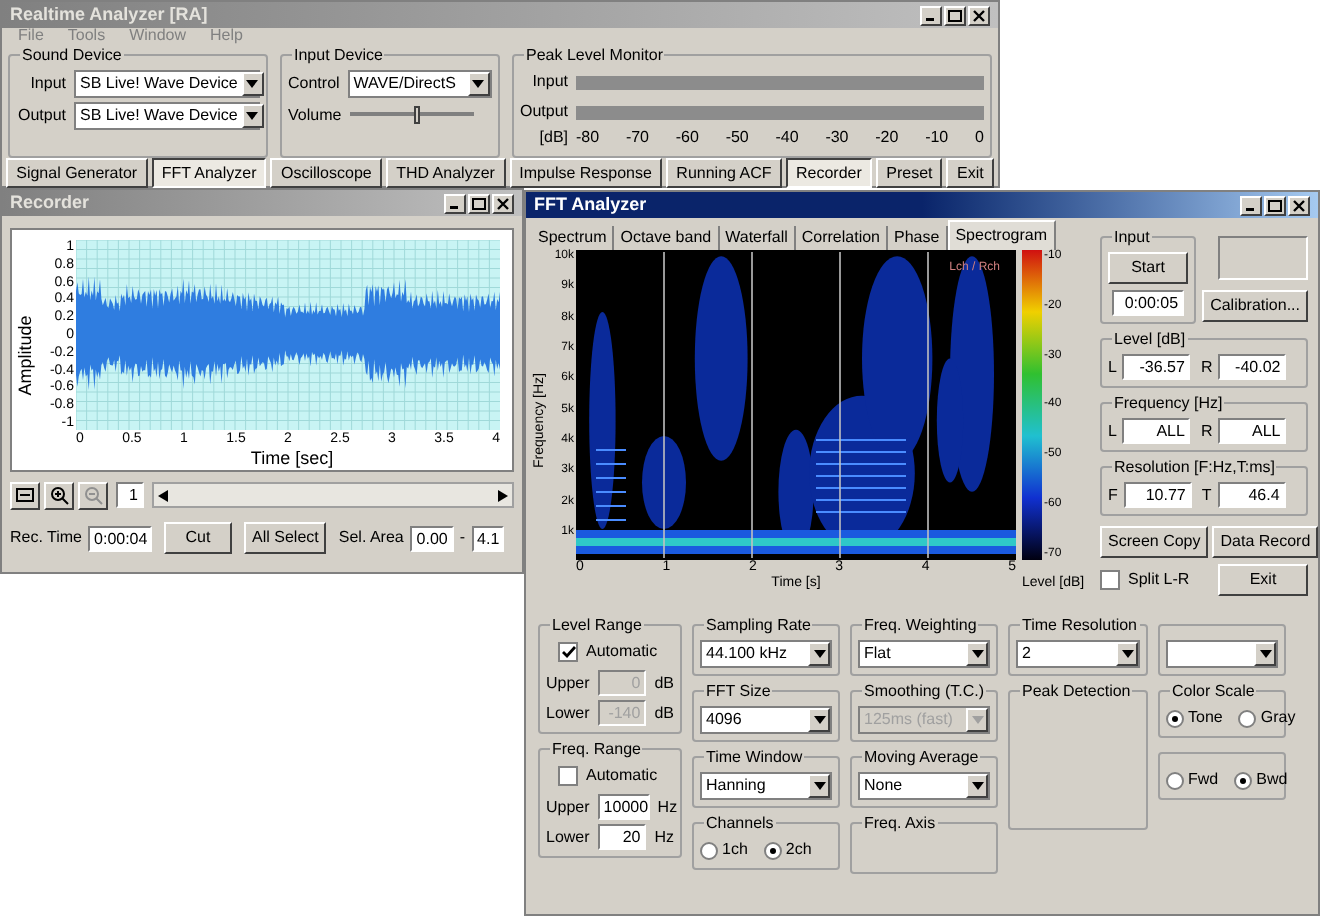 This screenshot has width=1320, height=916. I want to click on group-label: Level Range, so click(597, 625).